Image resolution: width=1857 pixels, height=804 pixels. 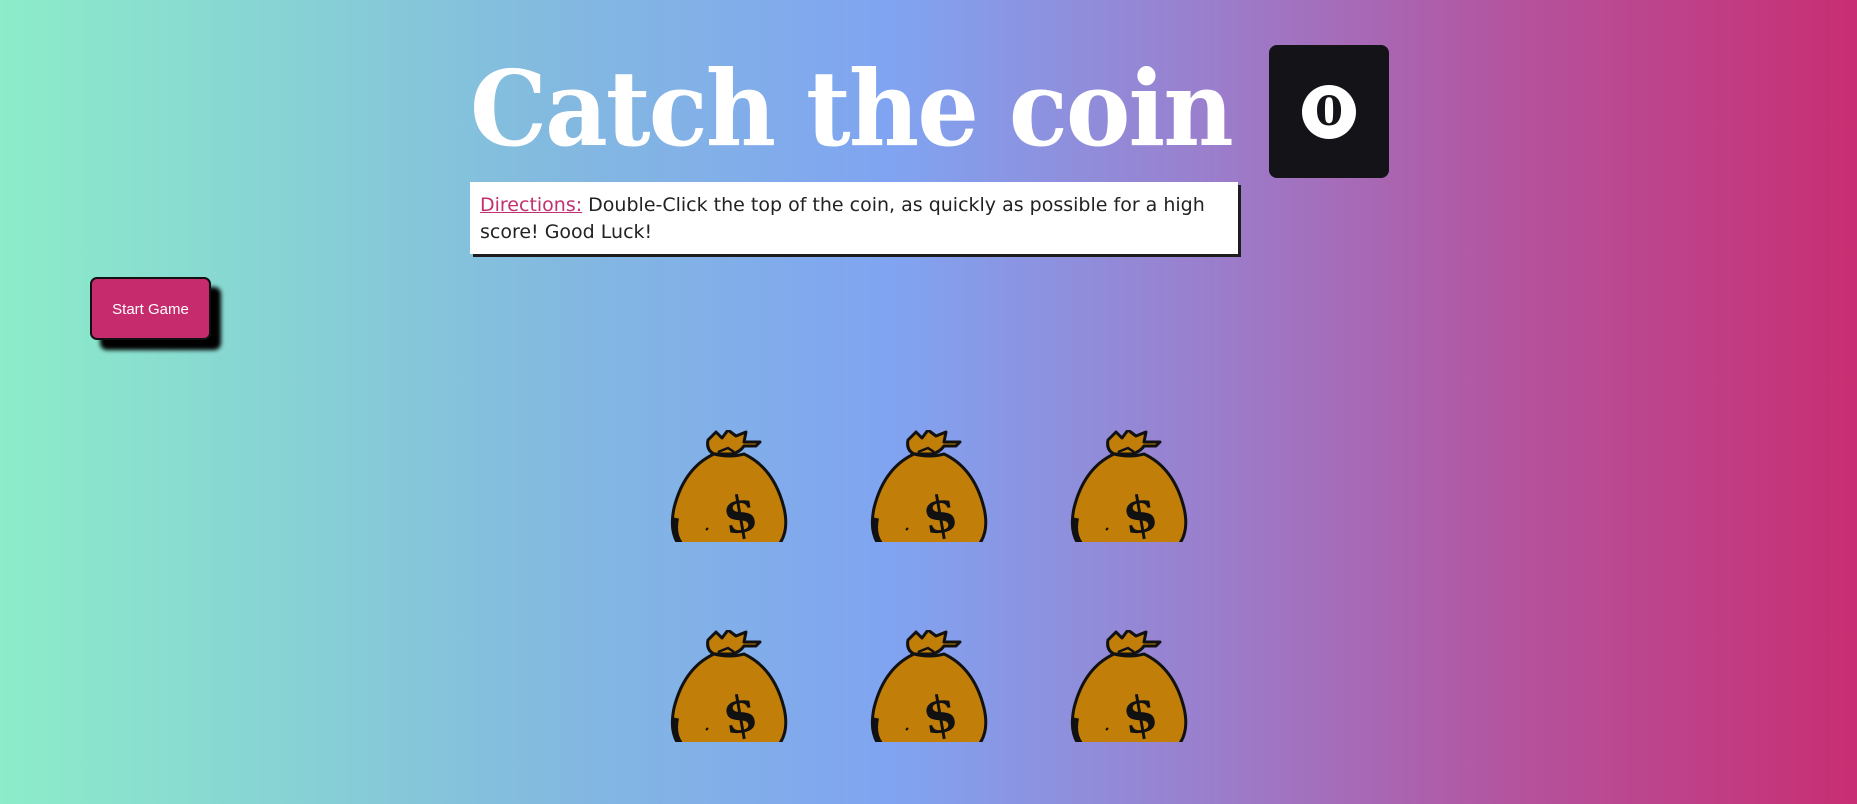 I want to click on page-title: Catch the coin, so click(x=852, y=108).